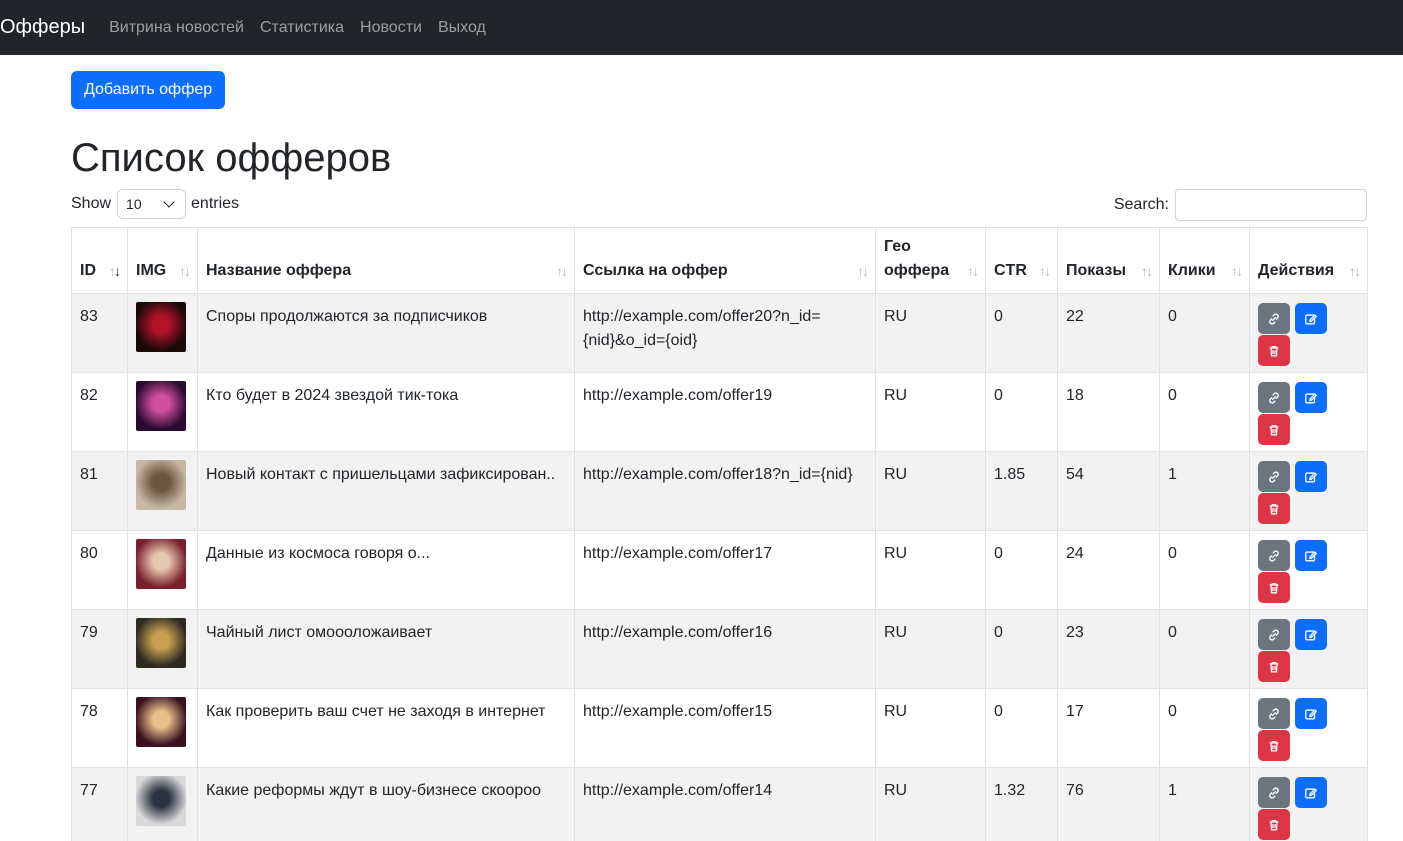 The width and height of the screenshot is (1403, 841). Describe the element at coordinates (134, 204) in the screenshot. I see `entries-length-value: 10` at that location.